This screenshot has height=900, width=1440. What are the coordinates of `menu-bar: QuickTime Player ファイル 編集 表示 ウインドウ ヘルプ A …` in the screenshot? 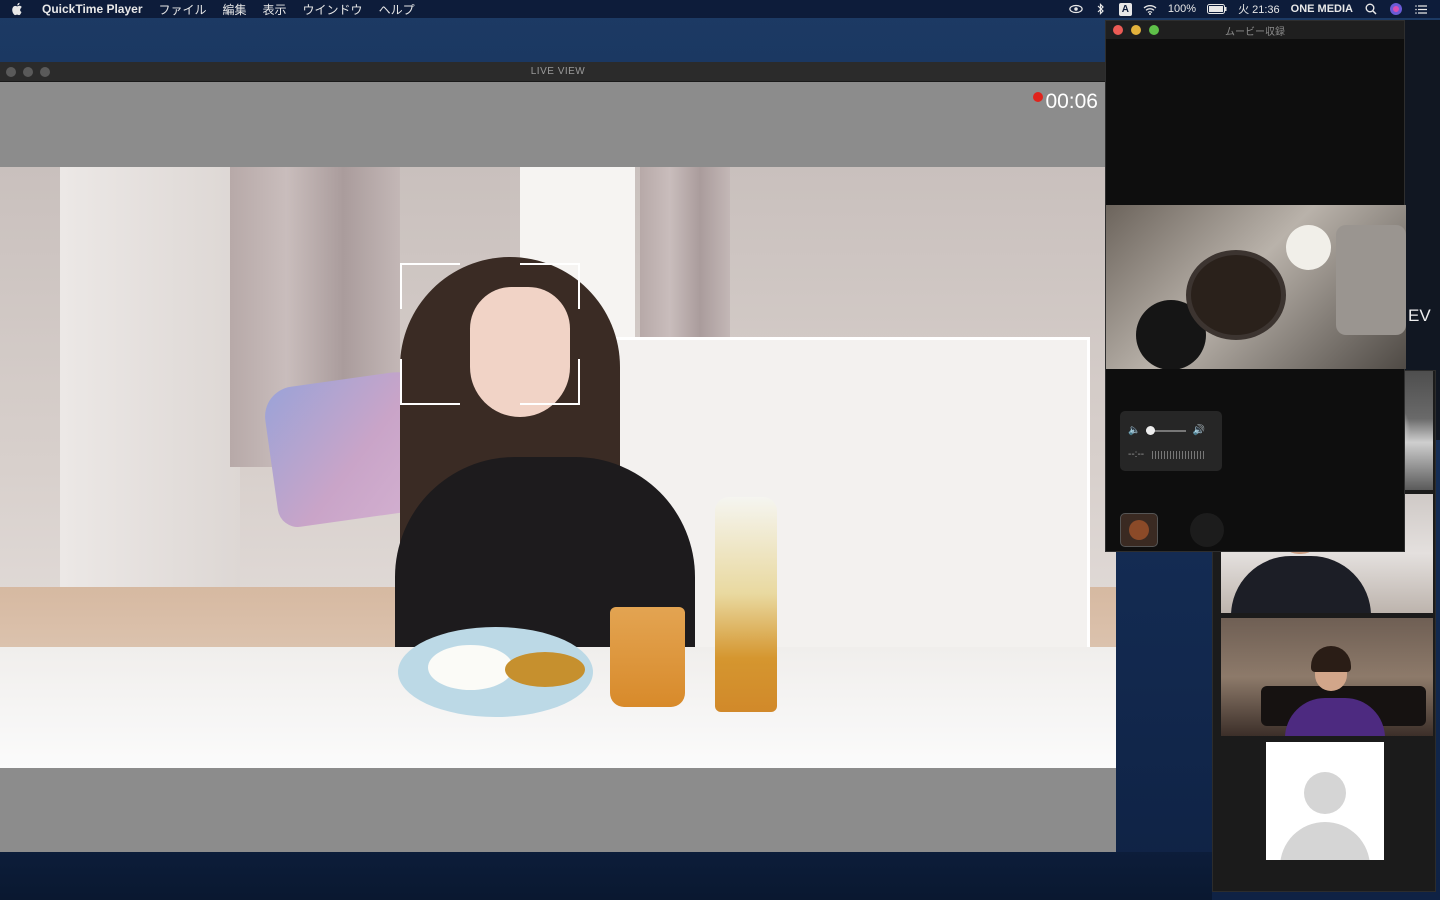 It's located at (720, 9).